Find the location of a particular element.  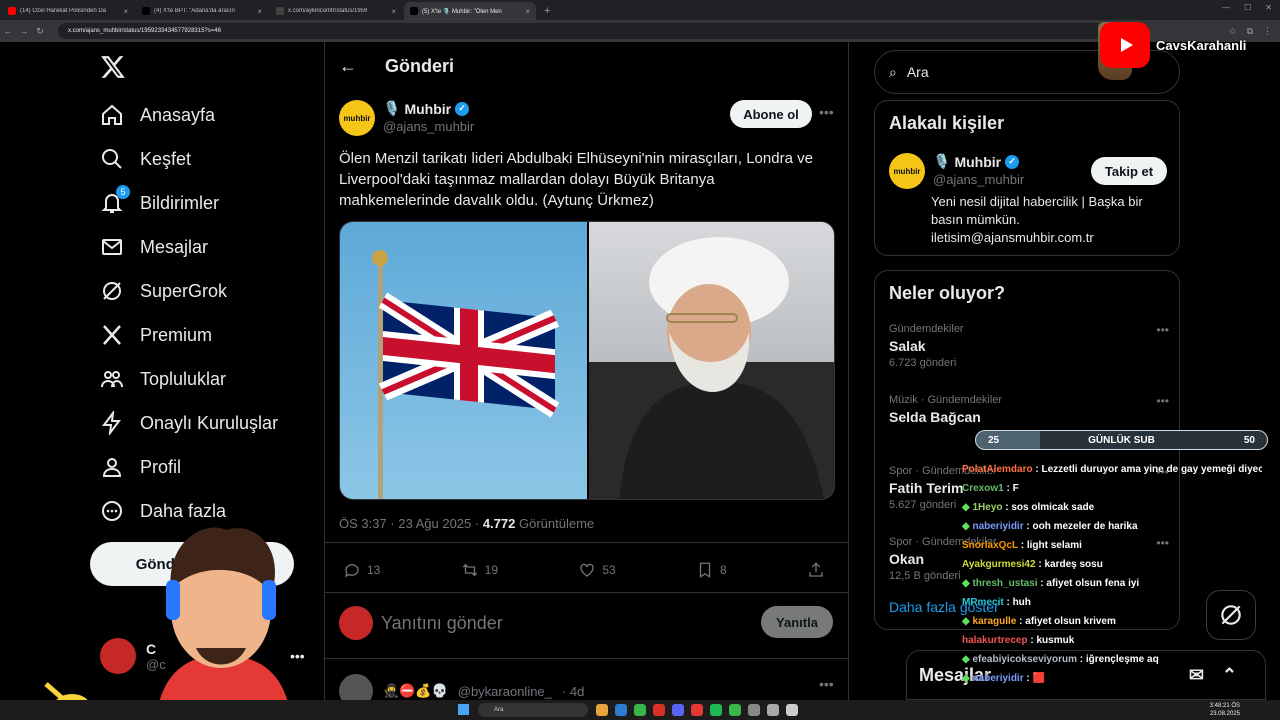

nav-label: SuperGrok is located at coordinates (184, 290).